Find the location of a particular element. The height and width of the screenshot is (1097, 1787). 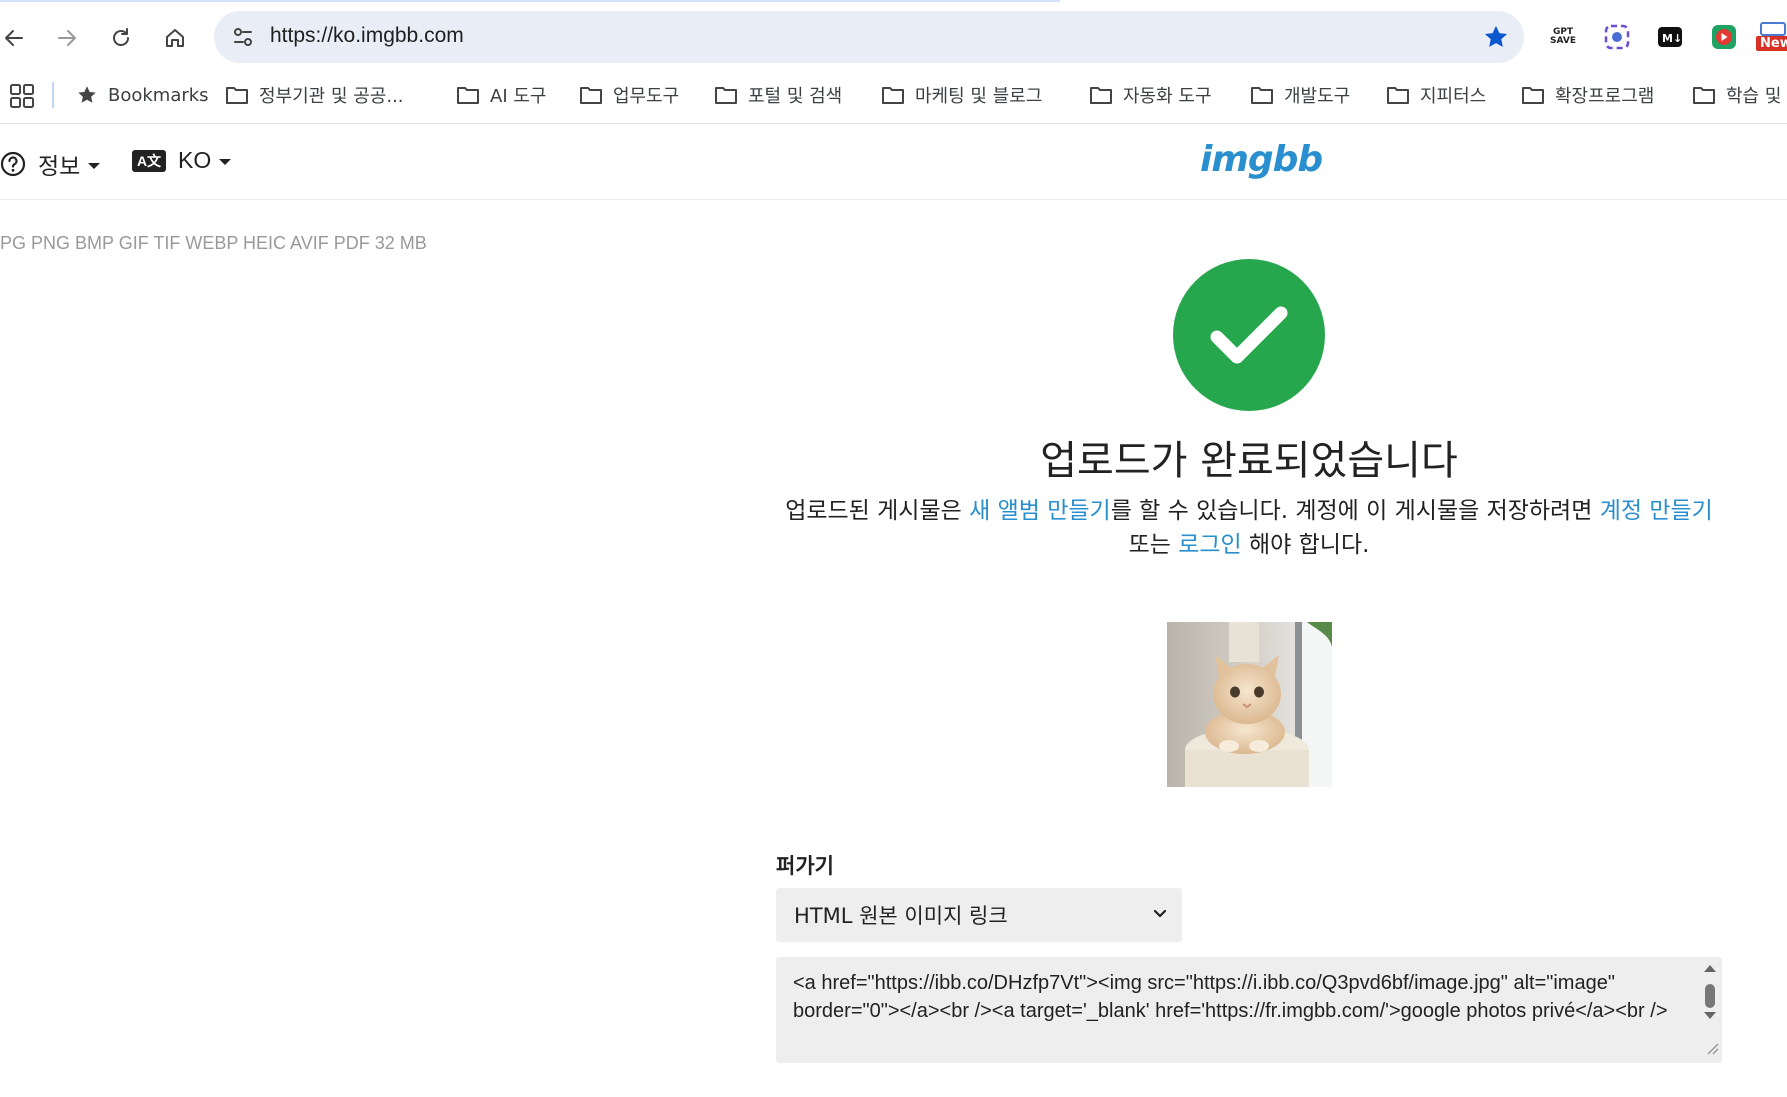

bookmark-star-icon is located at coordinates (1496, 37).